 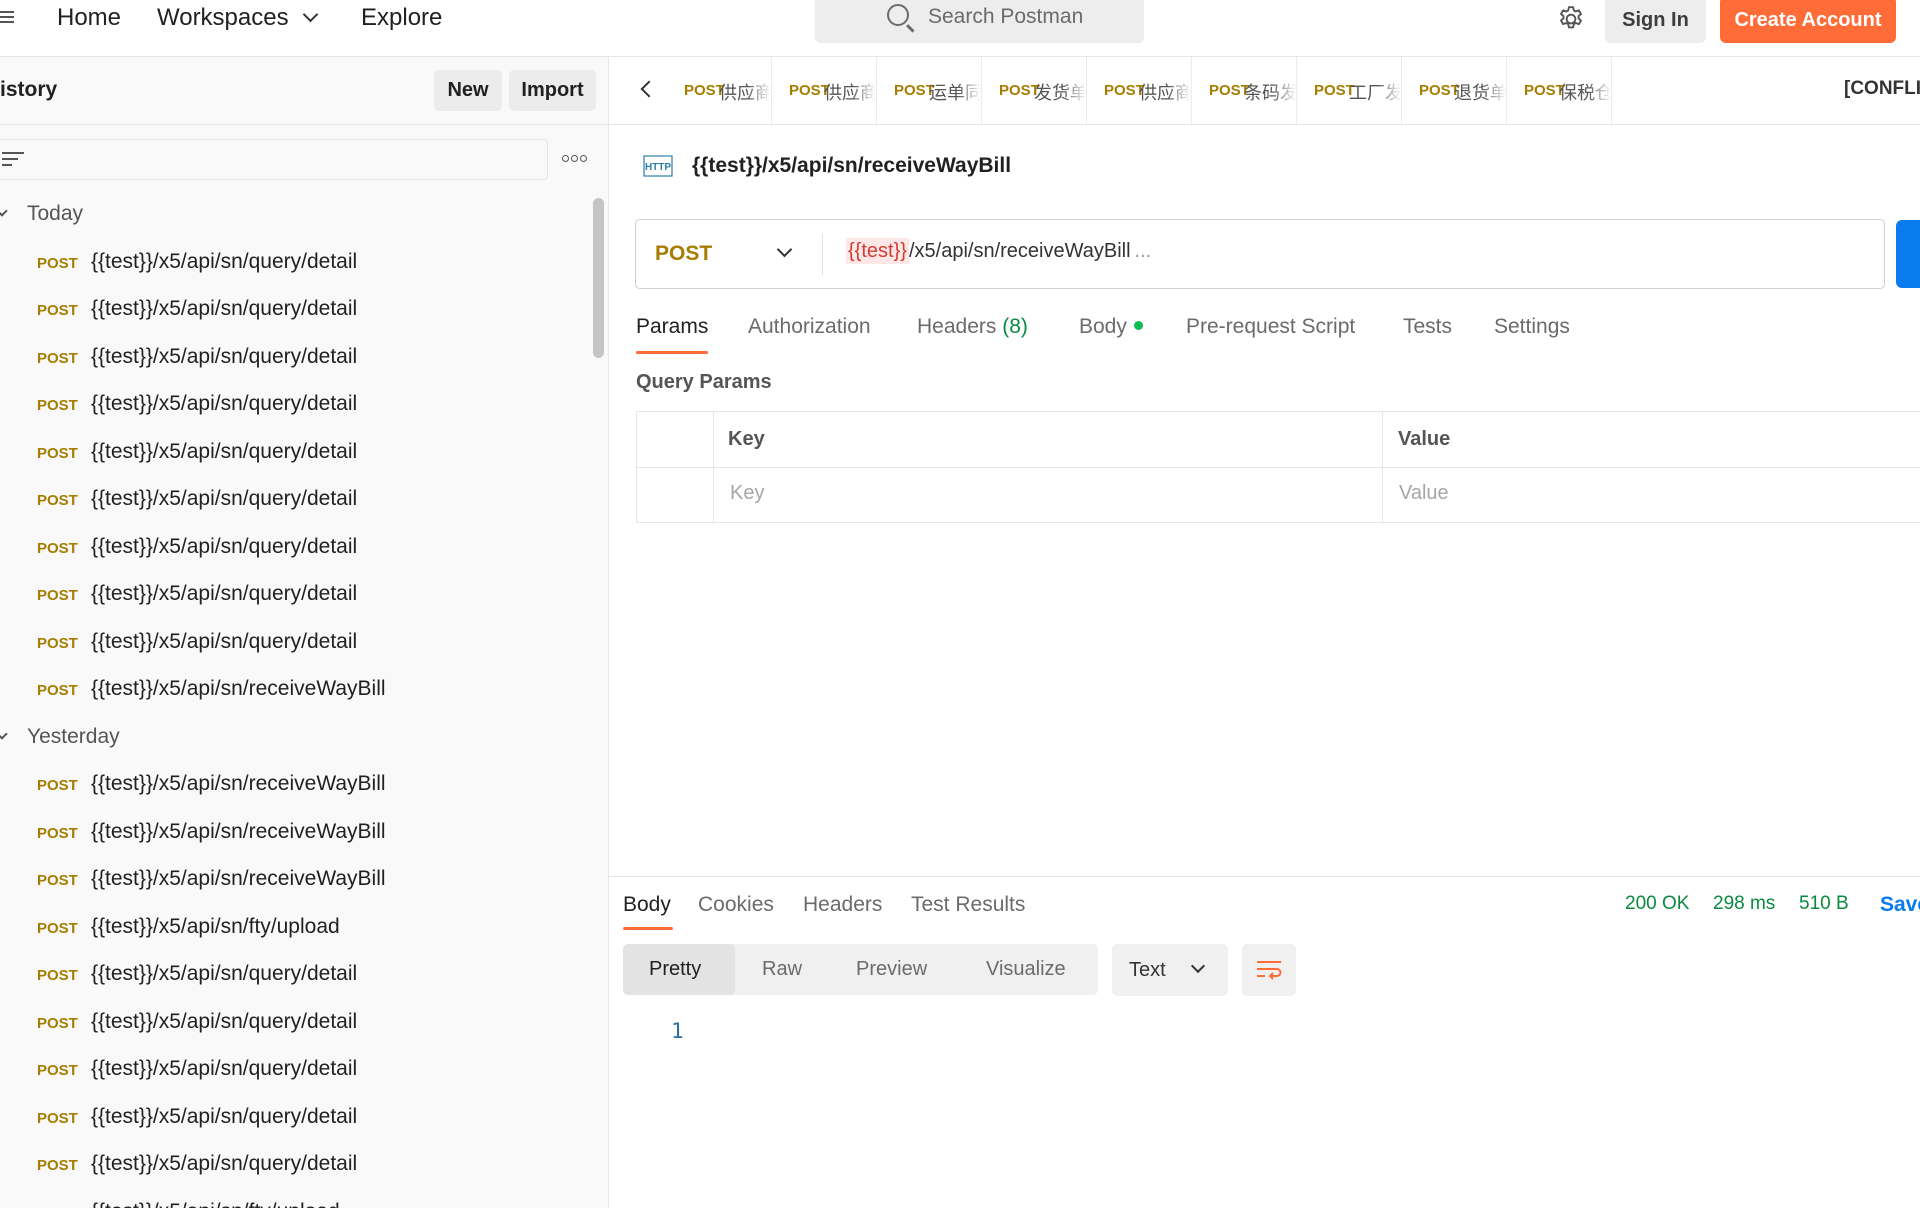 What do you see at coordinates (575, 160) in the screenshot?
I see `more-options-icon` at bounding box center [575, 160].